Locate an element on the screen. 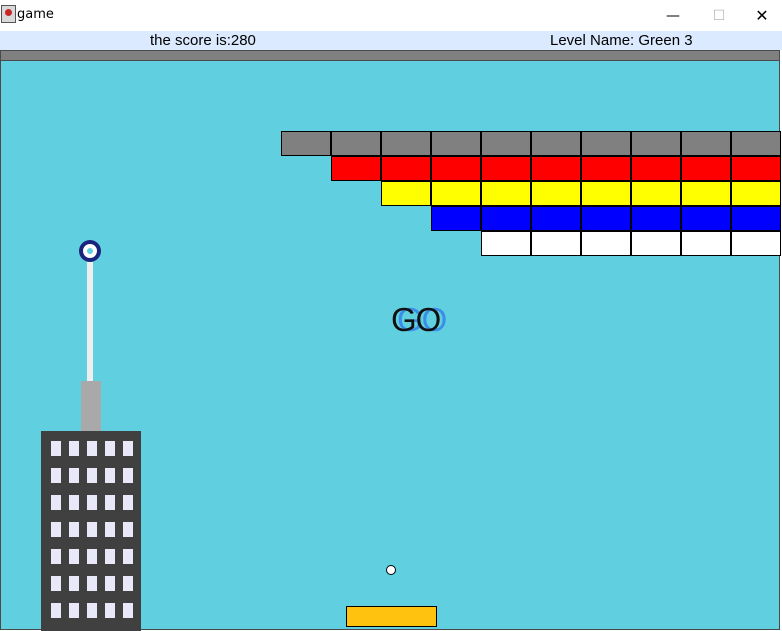 Image resolution: width=782 pixels, height=631 pixels. minimize-button: — is located at coordinates (673, 15).